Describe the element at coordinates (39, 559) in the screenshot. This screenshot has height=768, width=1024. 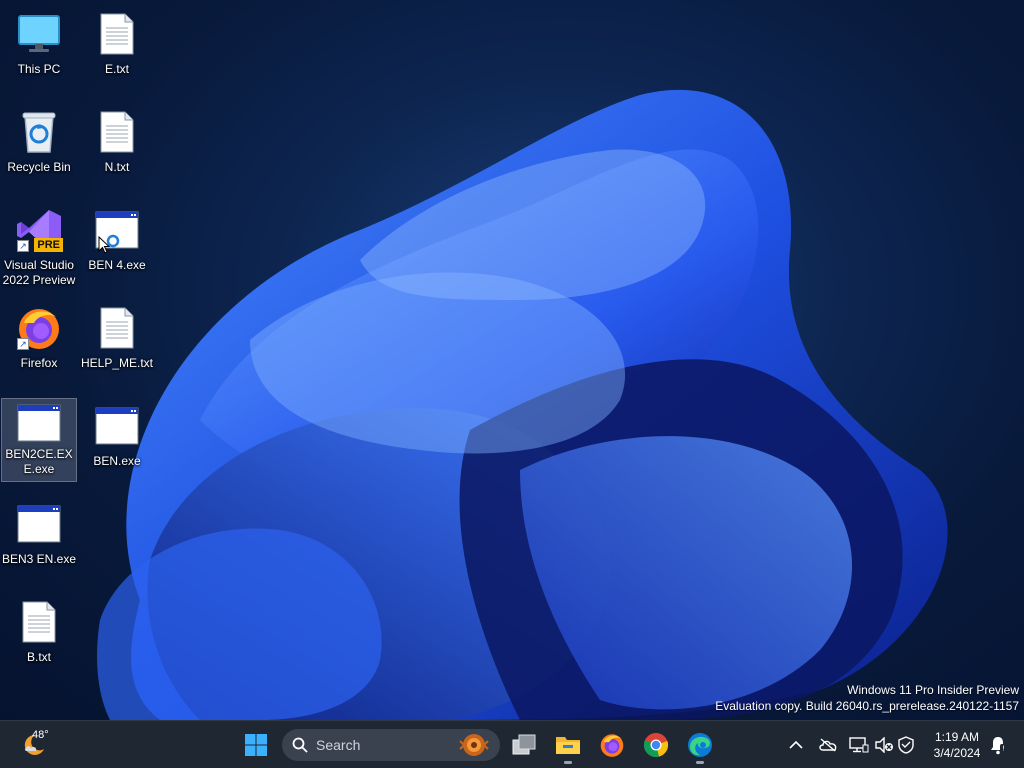
I see `desktop-icon-label: BEN3 EN.exe` at that location.